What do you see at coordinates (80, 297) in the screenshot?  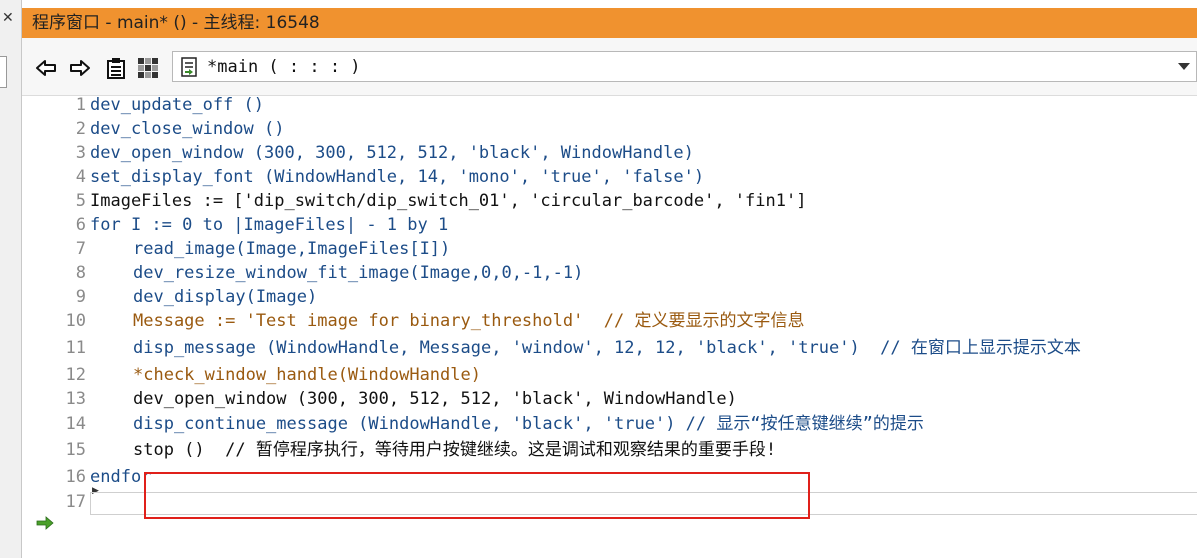 I see `line-number: 9` at bounding box center [80, 297].